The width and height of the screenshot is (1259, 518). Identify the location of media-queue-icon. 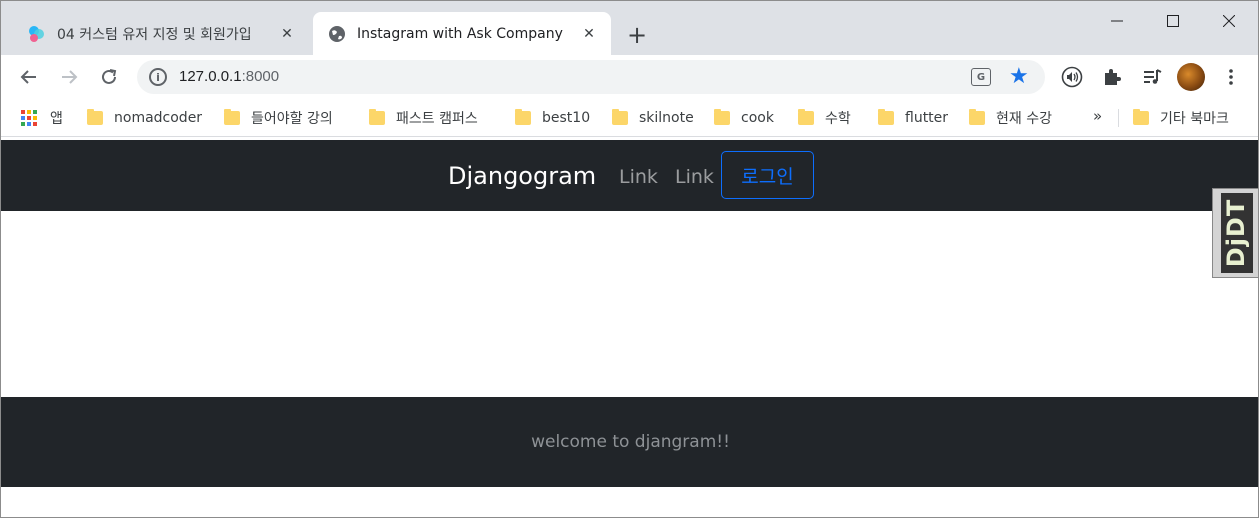
(1152, 77).